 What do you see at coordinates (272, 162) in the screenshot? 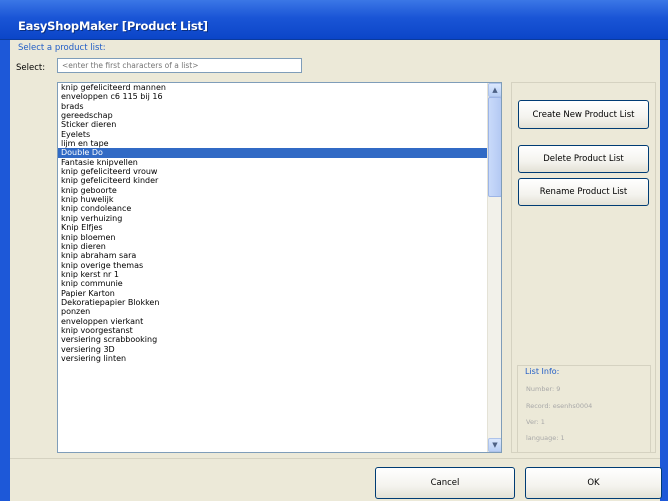
I see `list-item: Fantasie knipvellen` at bounding box center [272, 162].